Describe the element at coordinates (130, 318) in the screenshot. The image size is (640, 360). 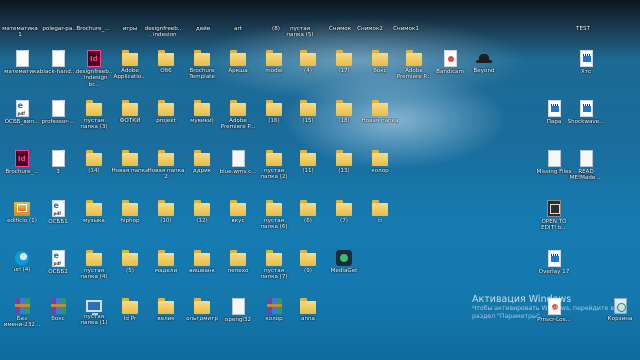
I see `desktop-icon: Id Pr` at that location.